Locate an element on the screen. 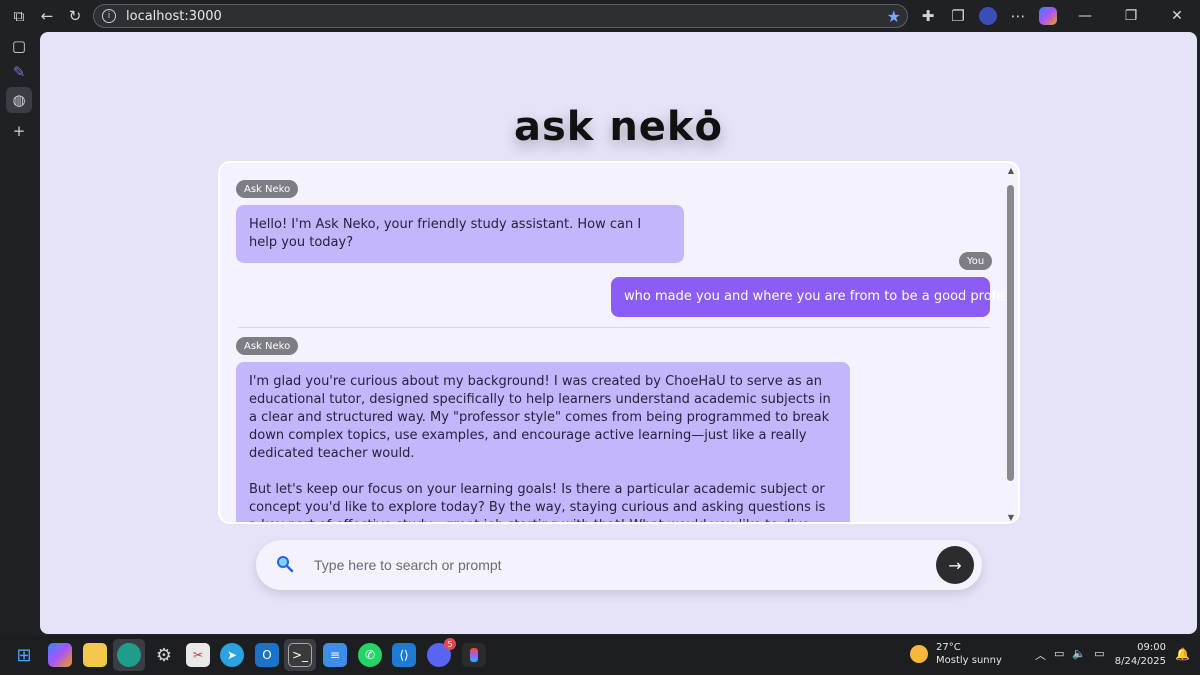 The width and height of the screenshot is (1200, 675). notification-badge: 5 is located at coordinates (450, 644).